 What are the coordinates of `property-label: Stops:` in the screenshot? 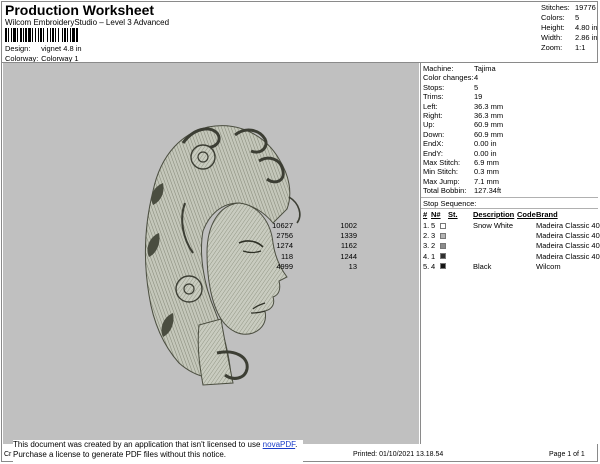 It's located at (434, 87).